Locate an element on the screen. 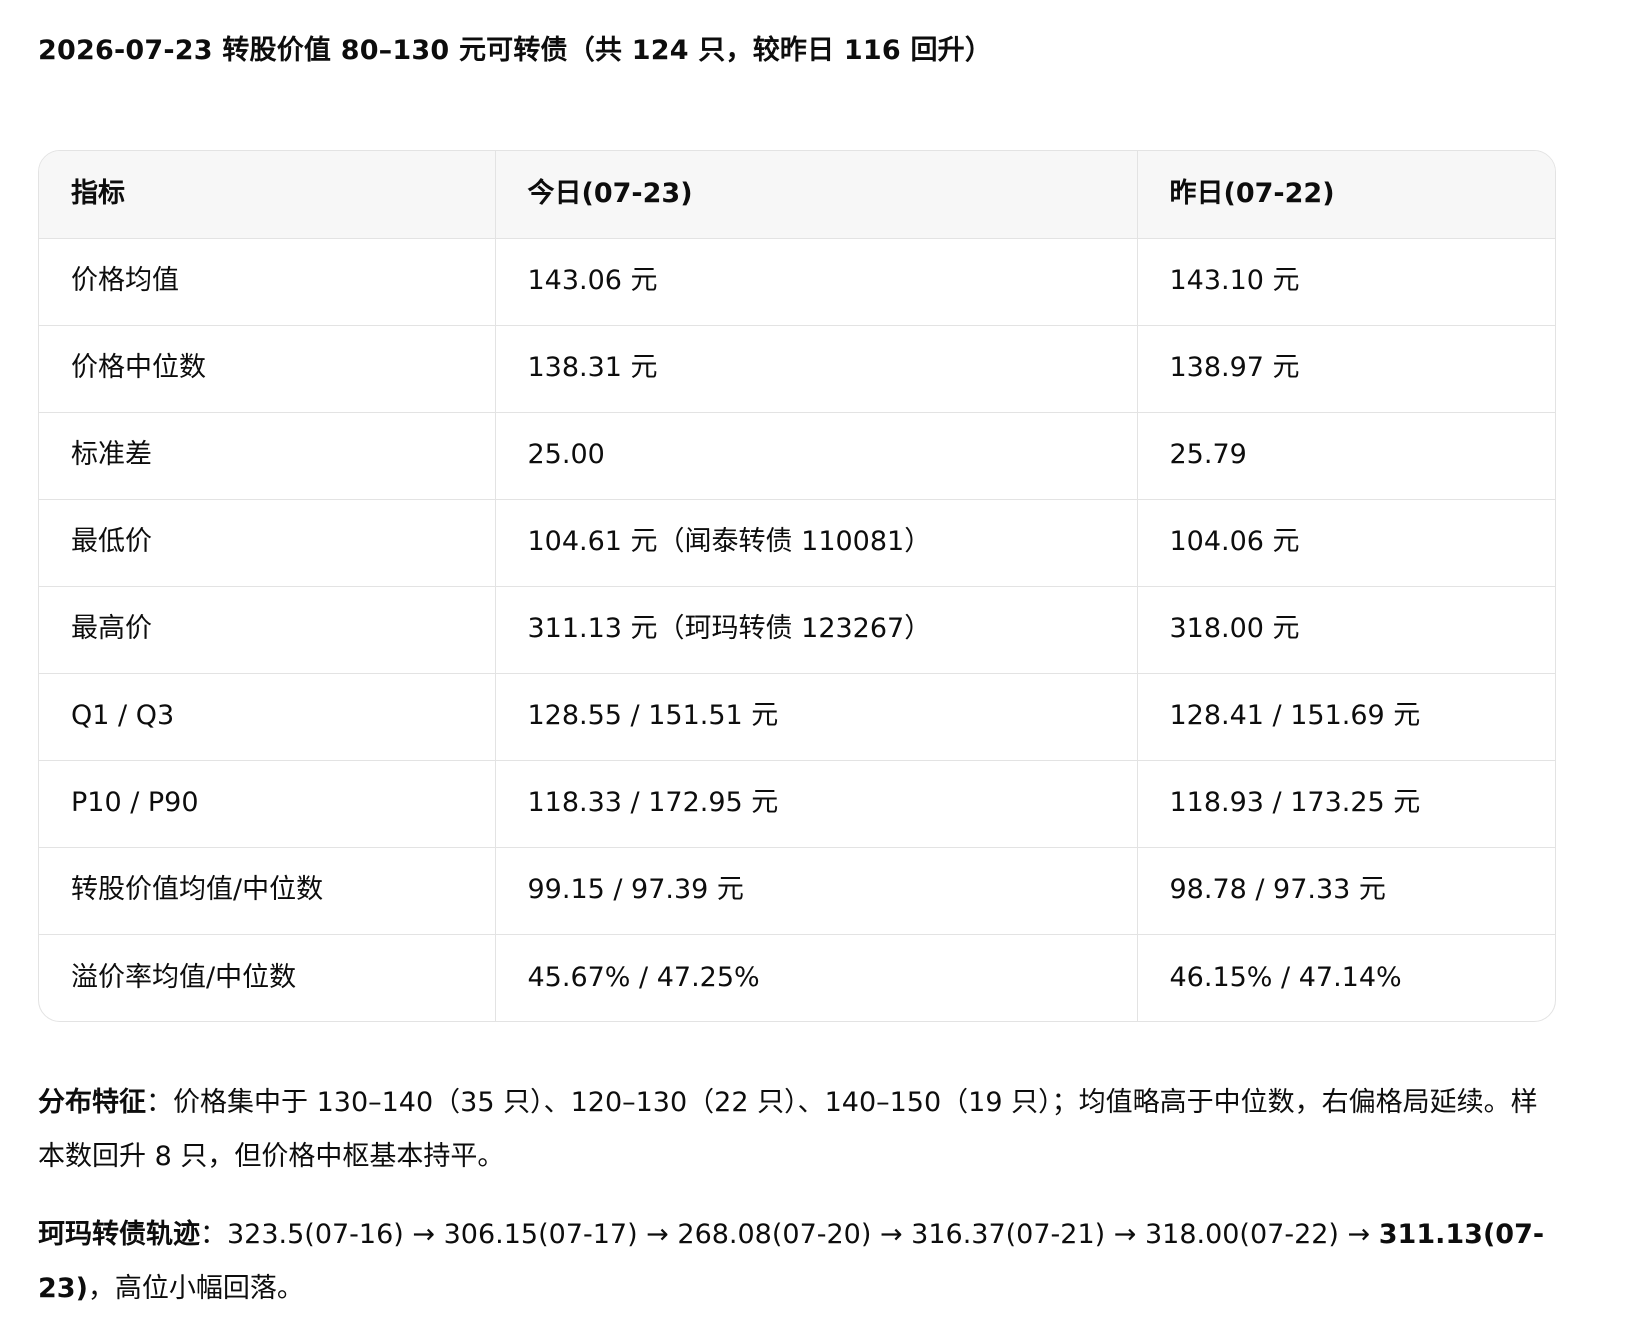 The image size is (1626, 1326). cell-metric: 溢价率均值/中位数 is located at coordinates (267, 977).